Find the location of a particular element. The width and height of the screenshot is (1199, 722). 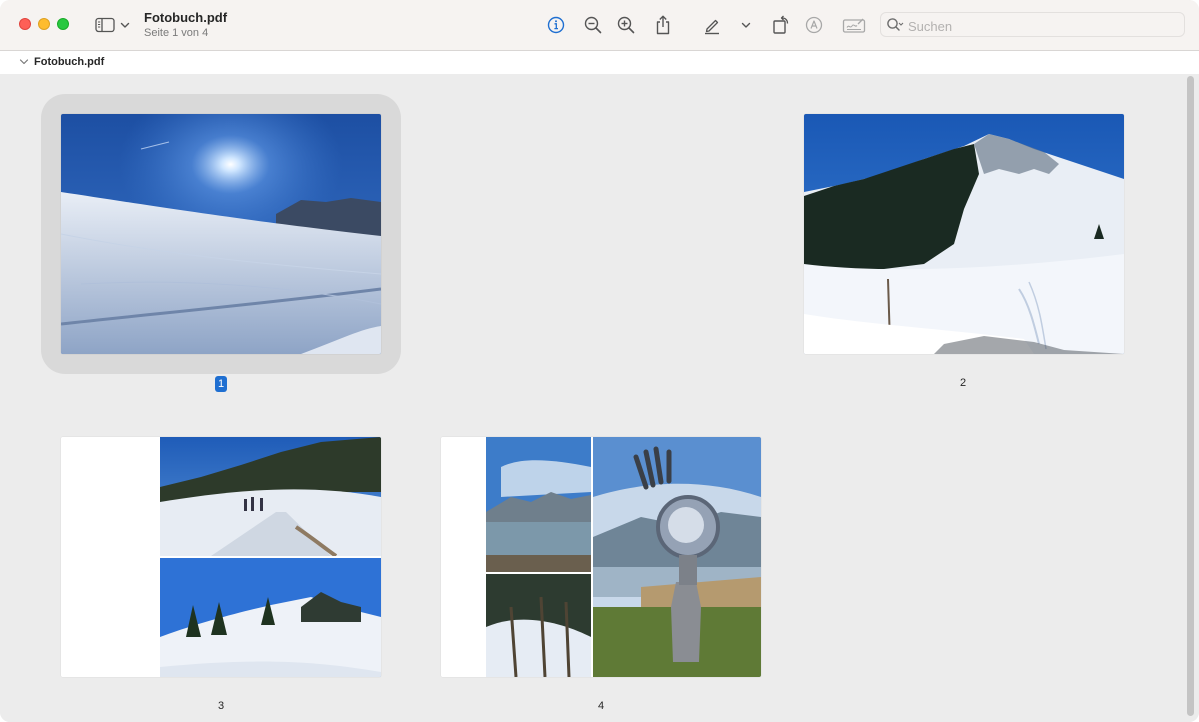

sidebar-icon is located at coordinates (105, 25).